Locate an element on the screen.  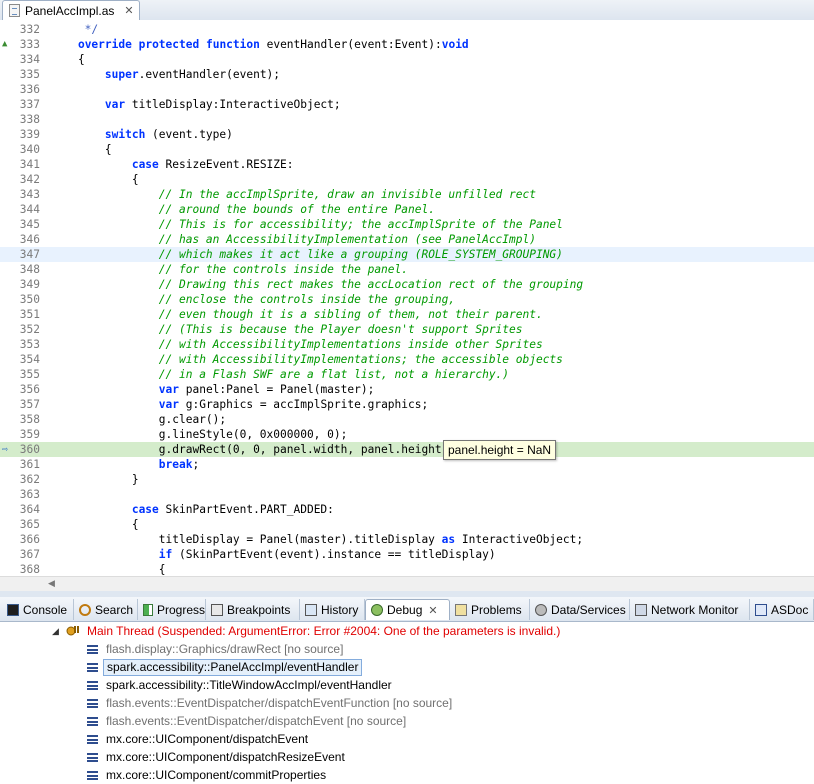
code-line: 363 is located at coordinates (407, 494).